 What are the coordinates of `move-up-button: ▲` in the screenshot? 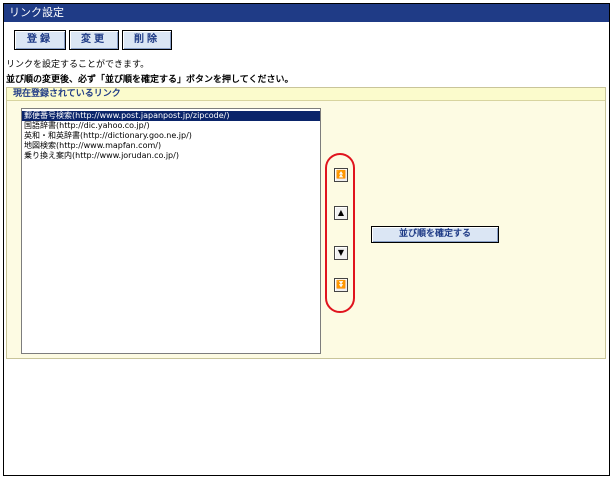 It's located at (341, 213).